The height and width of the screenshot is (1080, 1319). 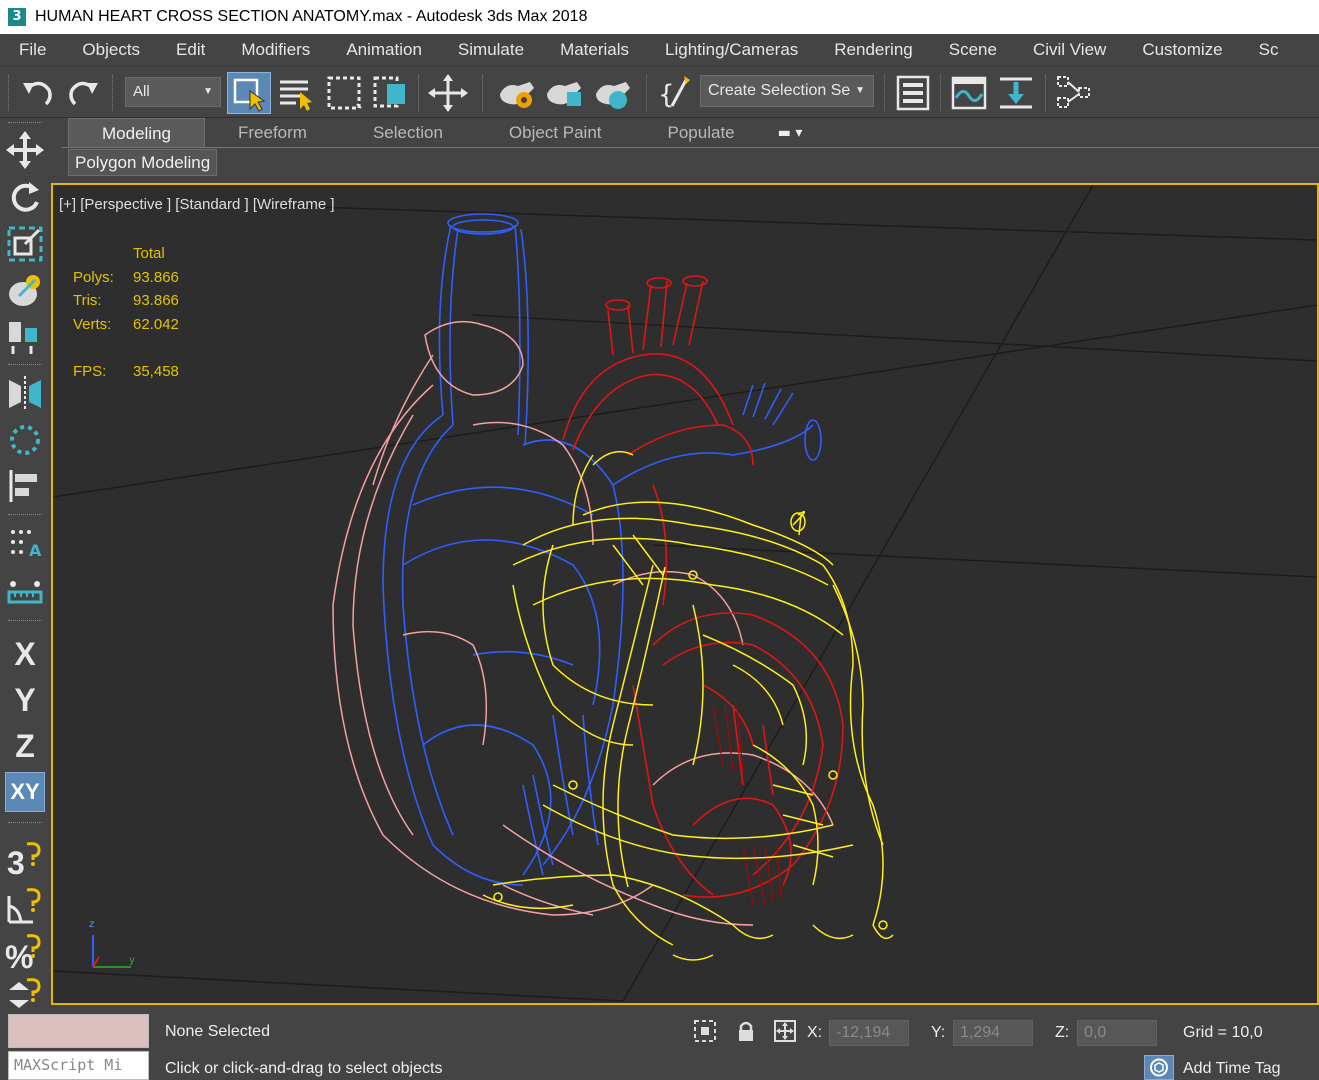 I want to click on axis-constraint-y: Y, so click(x=25, y=700).